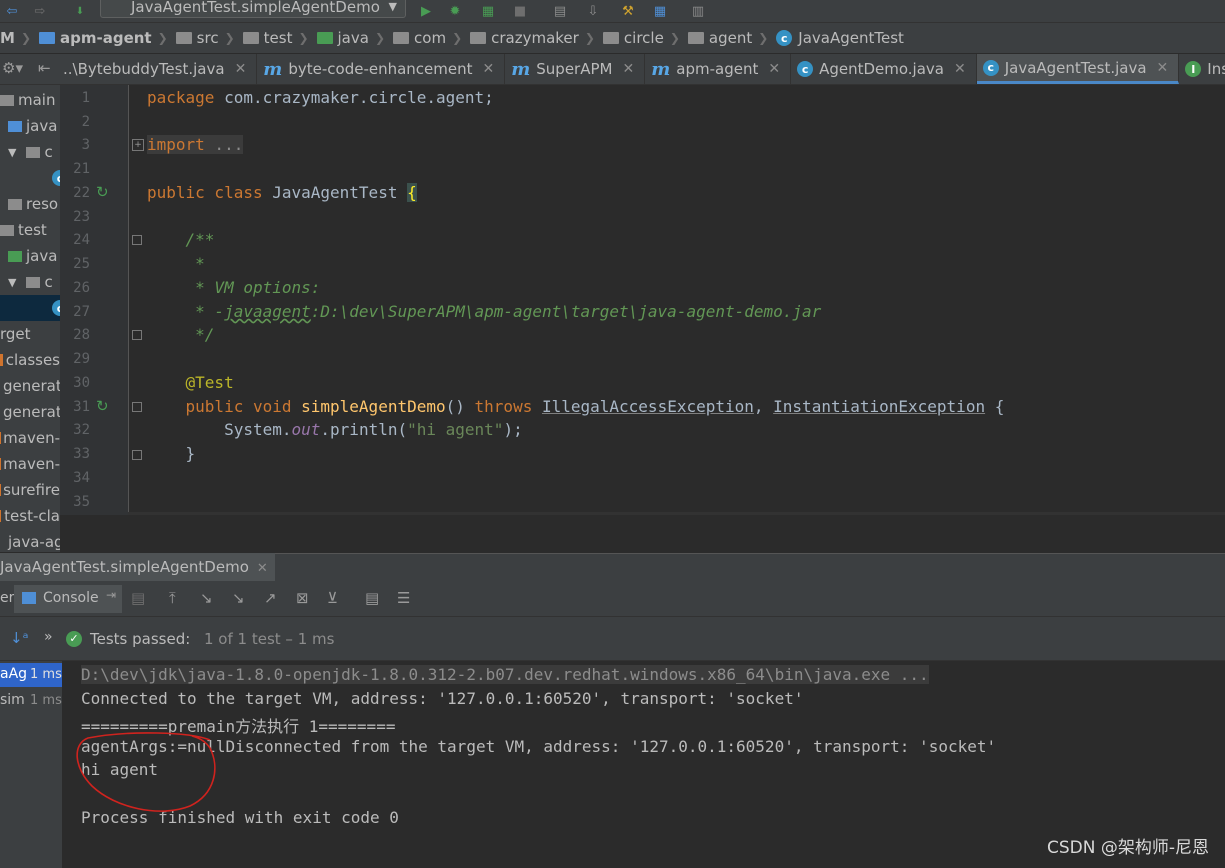 This screenshot has height=868, width=1225. What do you see at coordinates (106, 192) in the screenshot?
I see `run-test-class-icon: ↻` at bounding box center [106, 192].